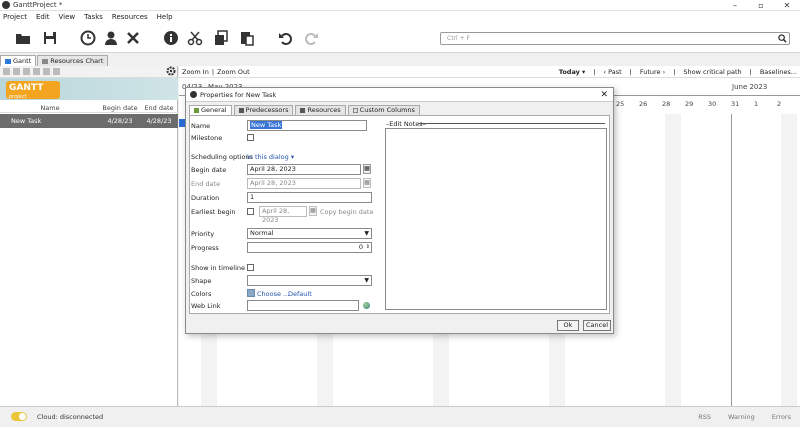 This screenshot has height=427, width=800. Describe the element at coordinates (26, 71) in the screenshot. I see `move-up-icon` at that location.